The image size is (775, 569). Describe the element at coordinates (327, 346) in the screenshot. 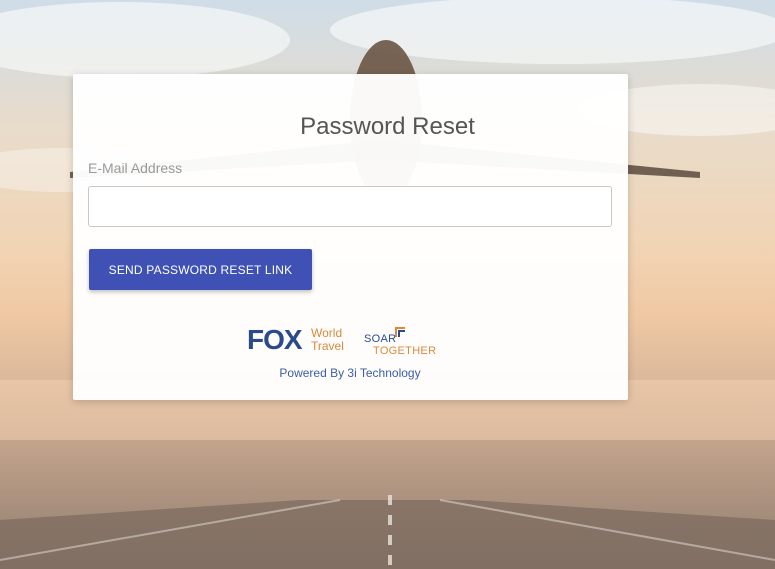

I see `fox-logo-word-travel: Travel` at that location.